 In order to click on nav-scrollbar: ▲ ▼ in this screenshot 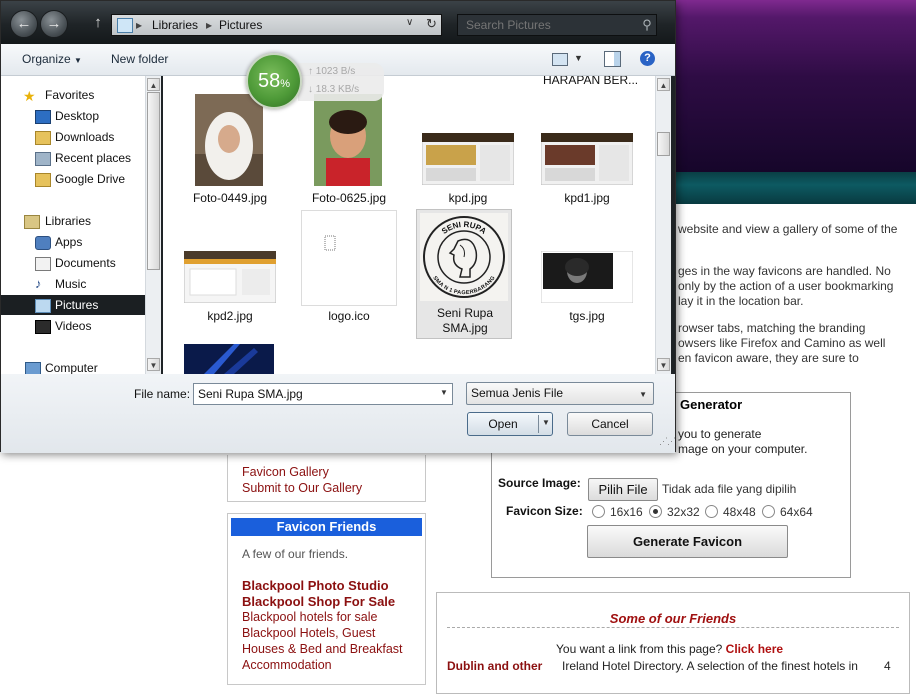, I will do `click(153, 225)`.